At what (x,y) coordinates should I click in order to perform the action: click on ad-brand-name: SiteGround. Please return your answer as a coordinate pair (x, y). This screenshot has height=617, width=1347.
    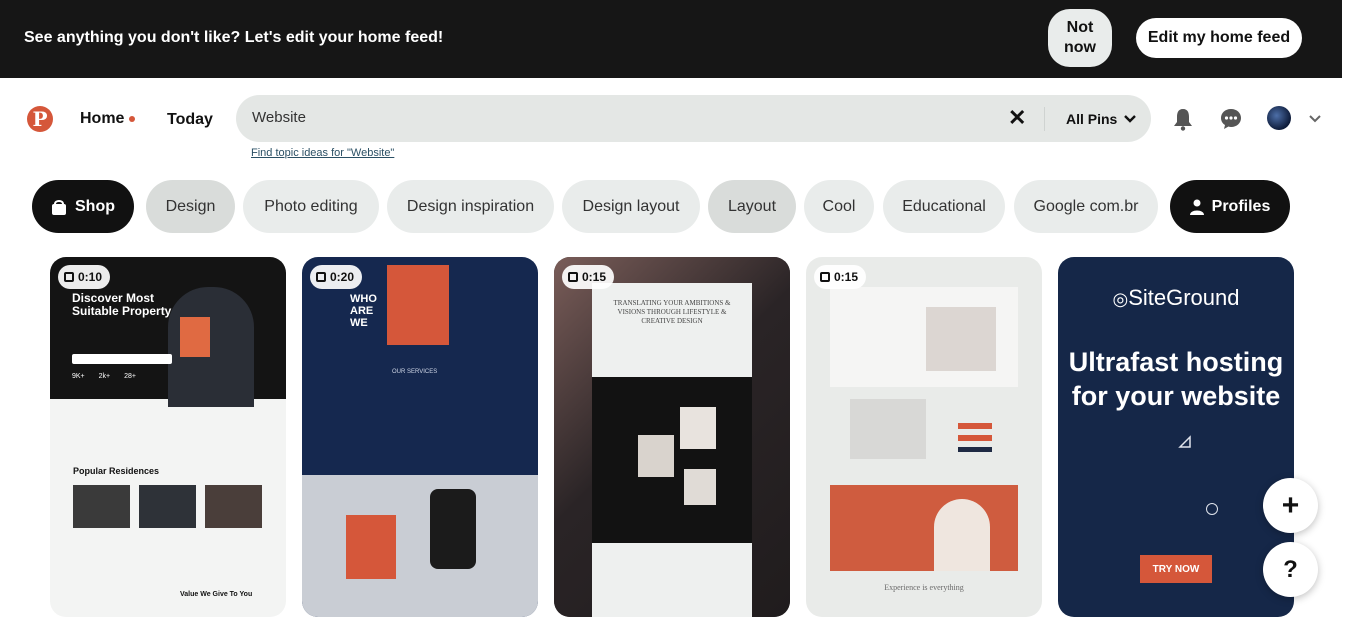
    Looking at the image, I should click on (1184, 297).